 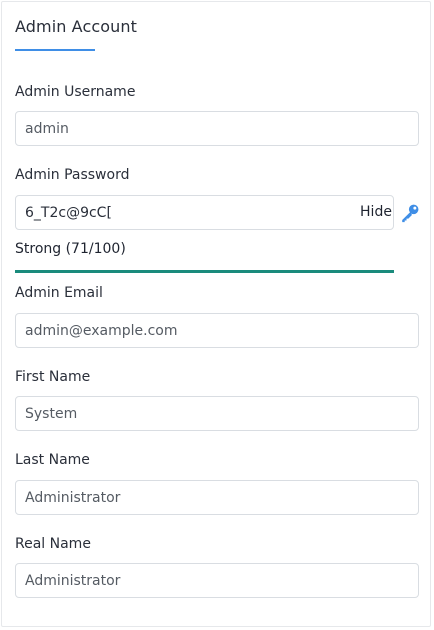 I want to click on section-title: Admin Account, so click(x=76, y=26).